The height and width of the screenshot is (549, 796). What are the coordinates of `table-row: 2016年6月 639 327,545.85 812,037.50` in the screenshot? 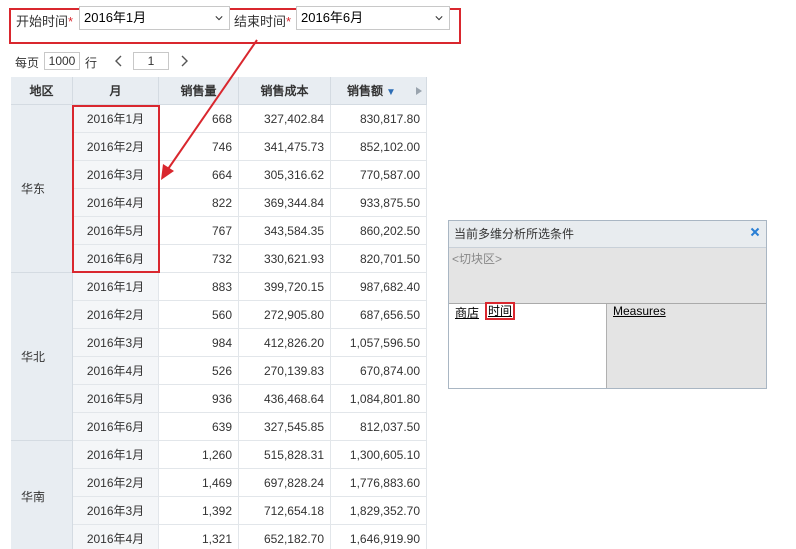 It's located at (250, 427).